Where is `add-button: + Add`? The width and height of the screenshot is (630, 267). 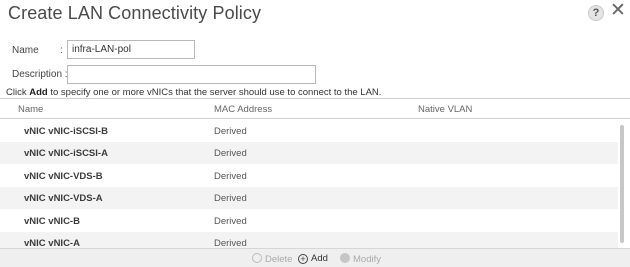 add-button: + Add is located at coordinates (313, 258).